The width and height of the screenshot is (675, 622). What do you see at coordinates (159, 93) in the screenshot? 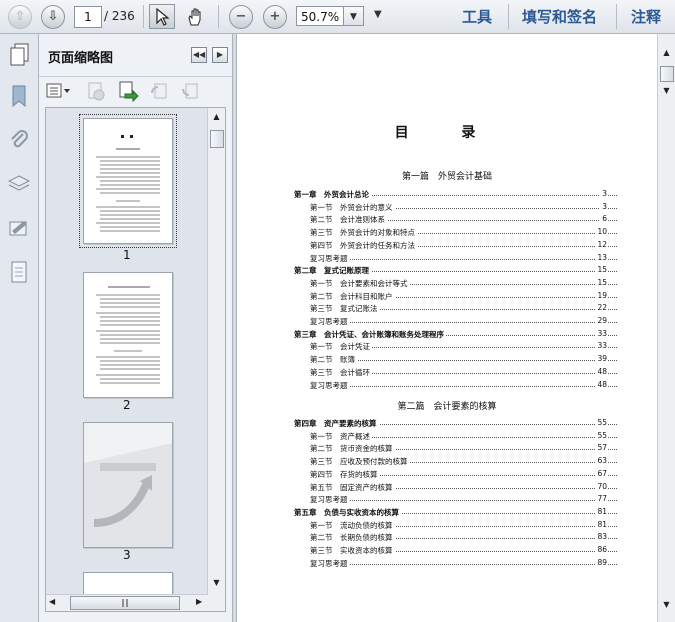
I see `rotate-page-button` at bounding box center [159, 93].